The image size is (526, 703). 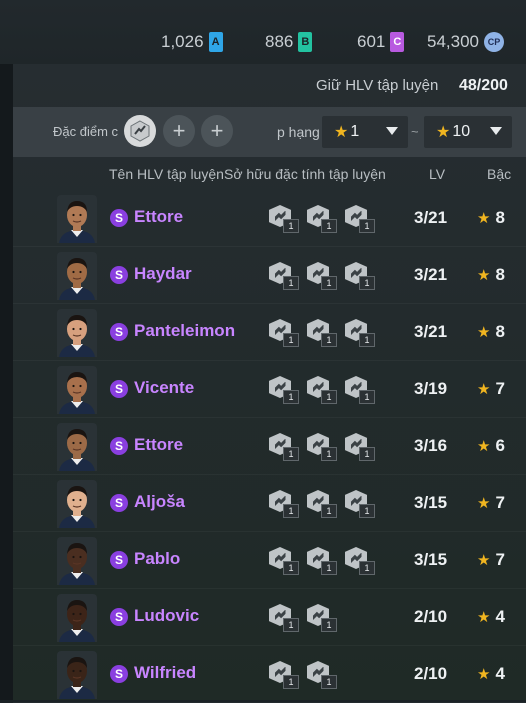 I want to click on currency-points-value: 54,300, so click(x=453, y=41).